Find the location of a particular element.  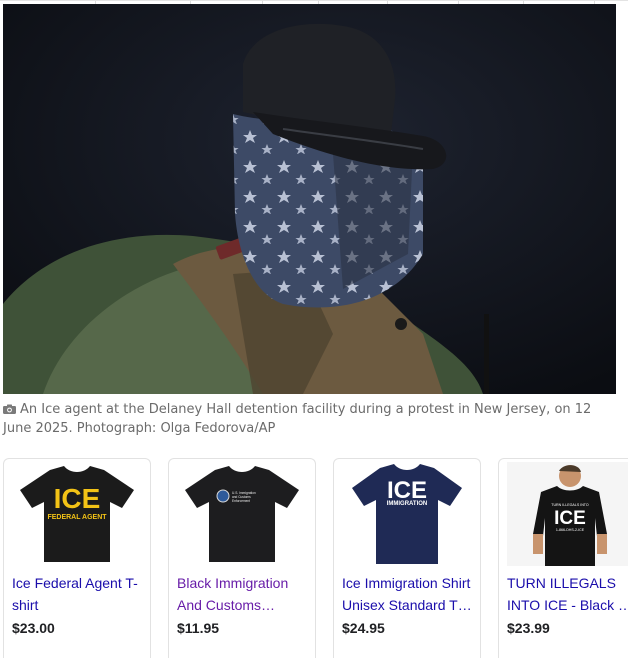

product-title-line: Ice Federal Agent T- is located at coordinates (80, 584).